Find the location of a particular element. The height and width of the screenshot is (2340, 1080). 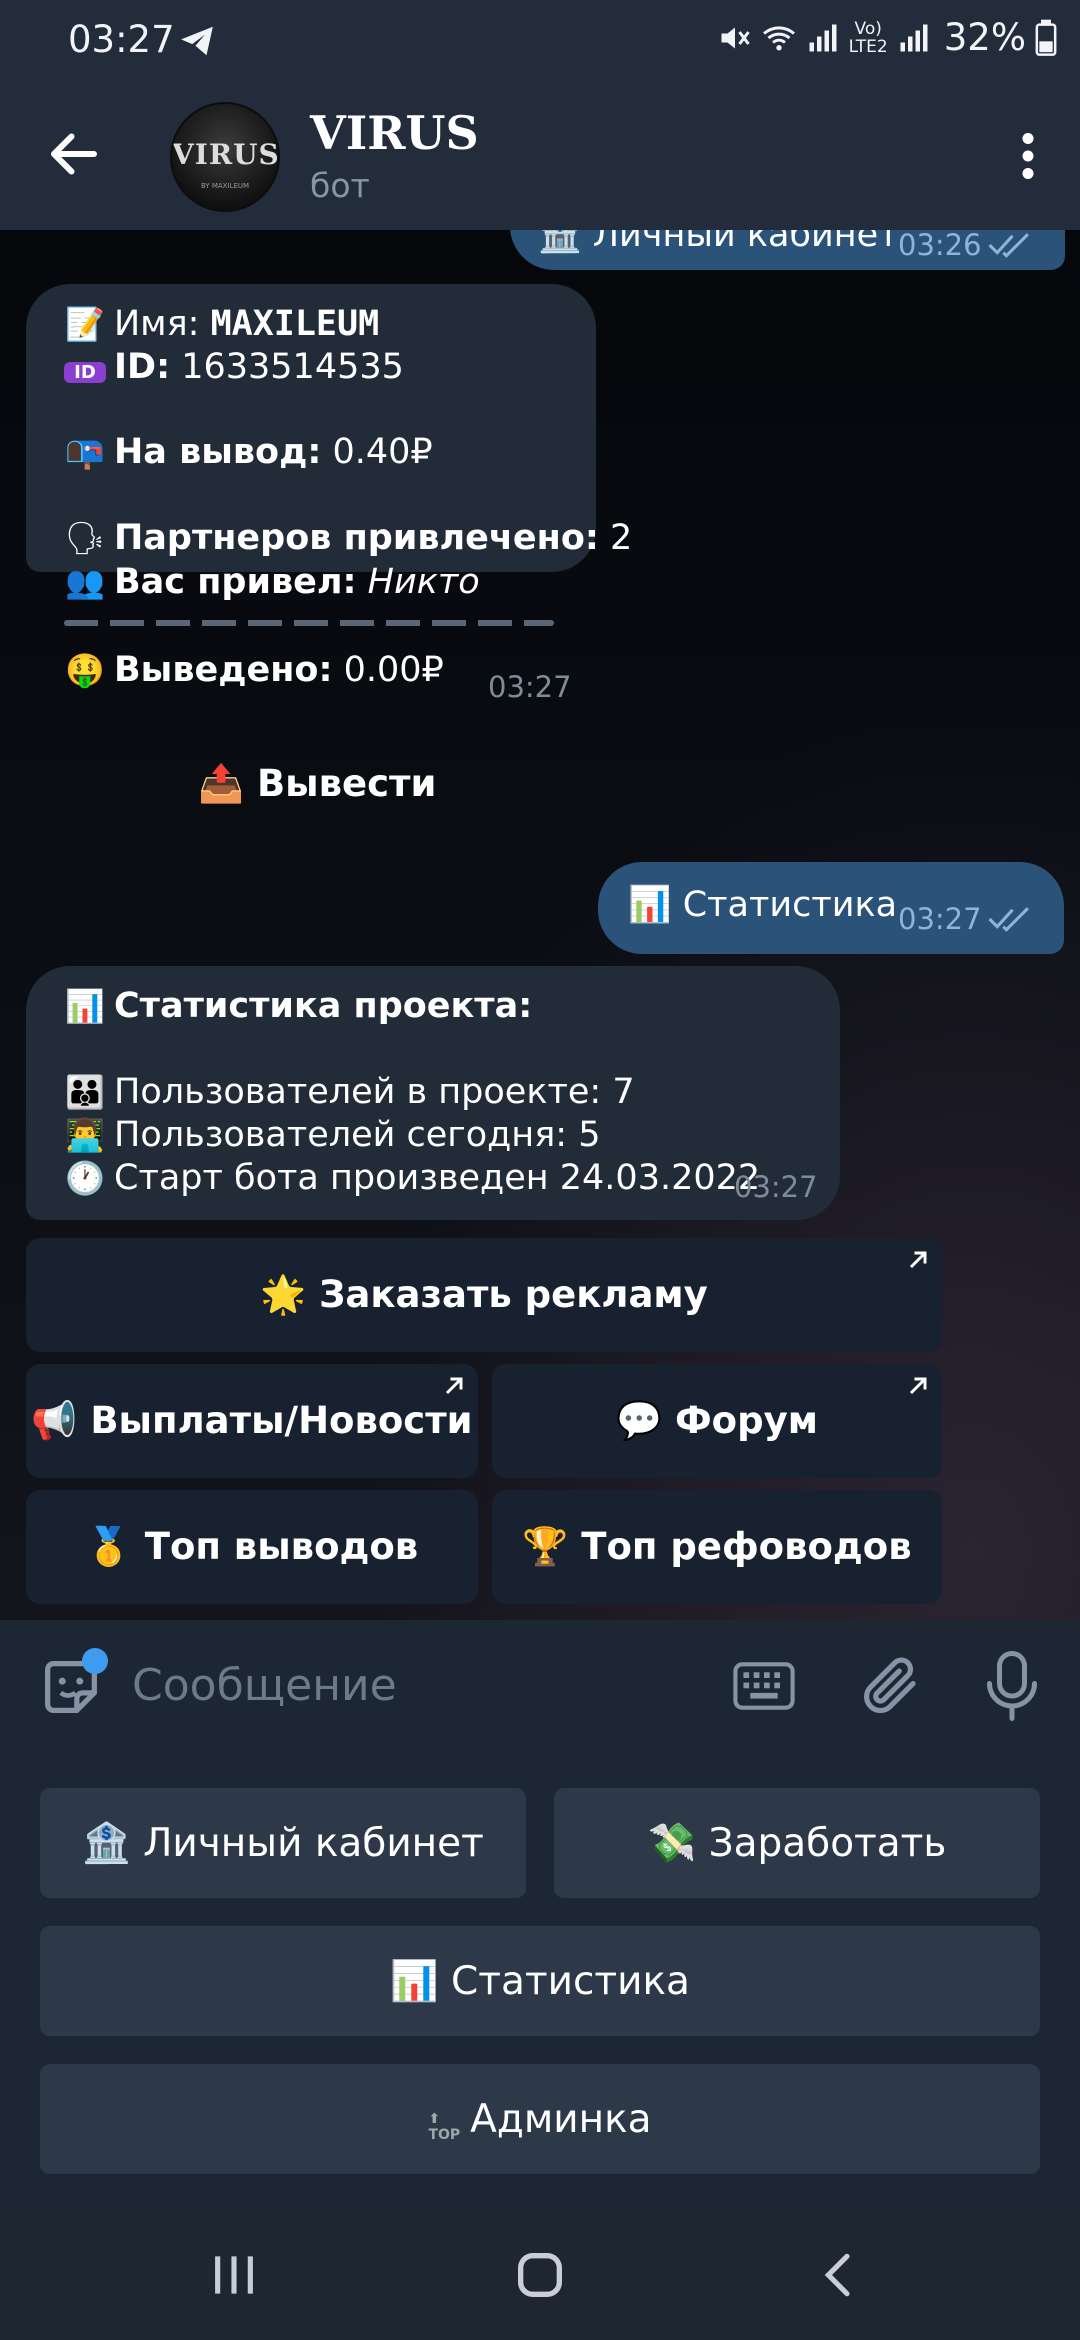

bot-avatar: VIRUS BY MAXILEUM is located at coordinates (225, 157).